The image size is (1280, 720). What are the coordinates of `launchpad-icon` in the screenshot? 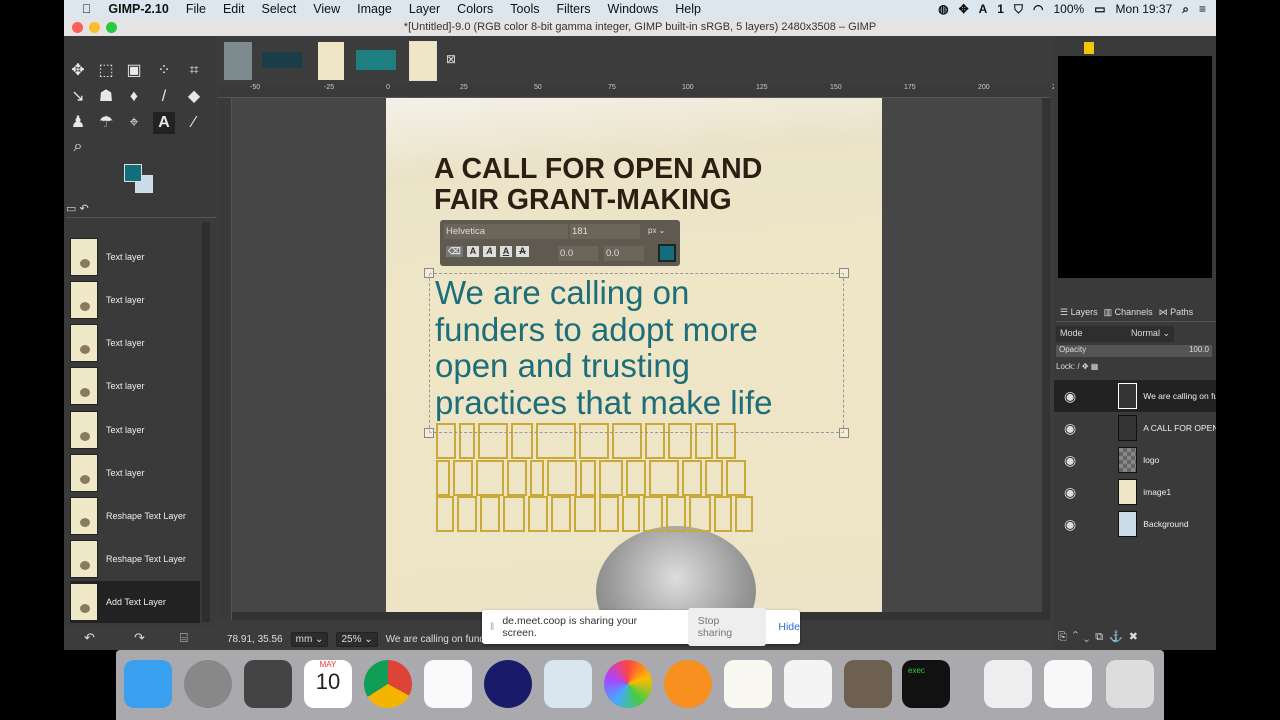 It's located at (208, 684).